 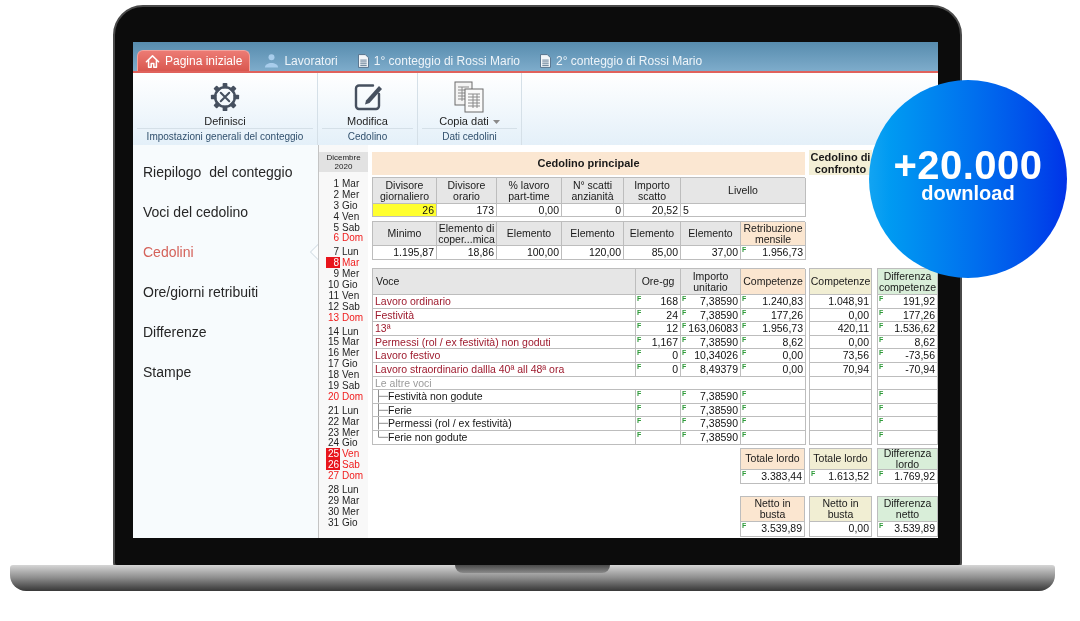 I want to click on table-cell: 120,00, so click(x=604, y=252).